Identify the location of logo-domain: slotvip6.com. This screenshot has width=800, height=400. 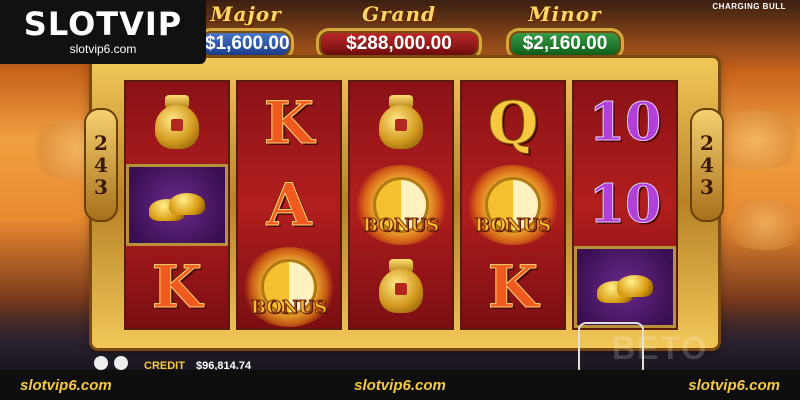
(103, 49).